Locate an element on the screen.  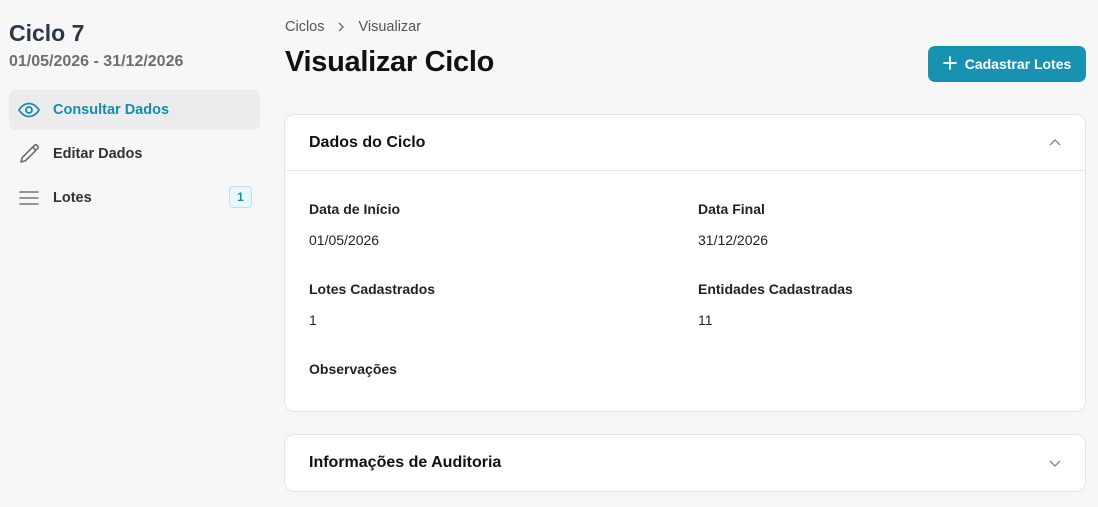
register-lots-button: Cadastrar Lotes is located at coordinates (1007, 64).